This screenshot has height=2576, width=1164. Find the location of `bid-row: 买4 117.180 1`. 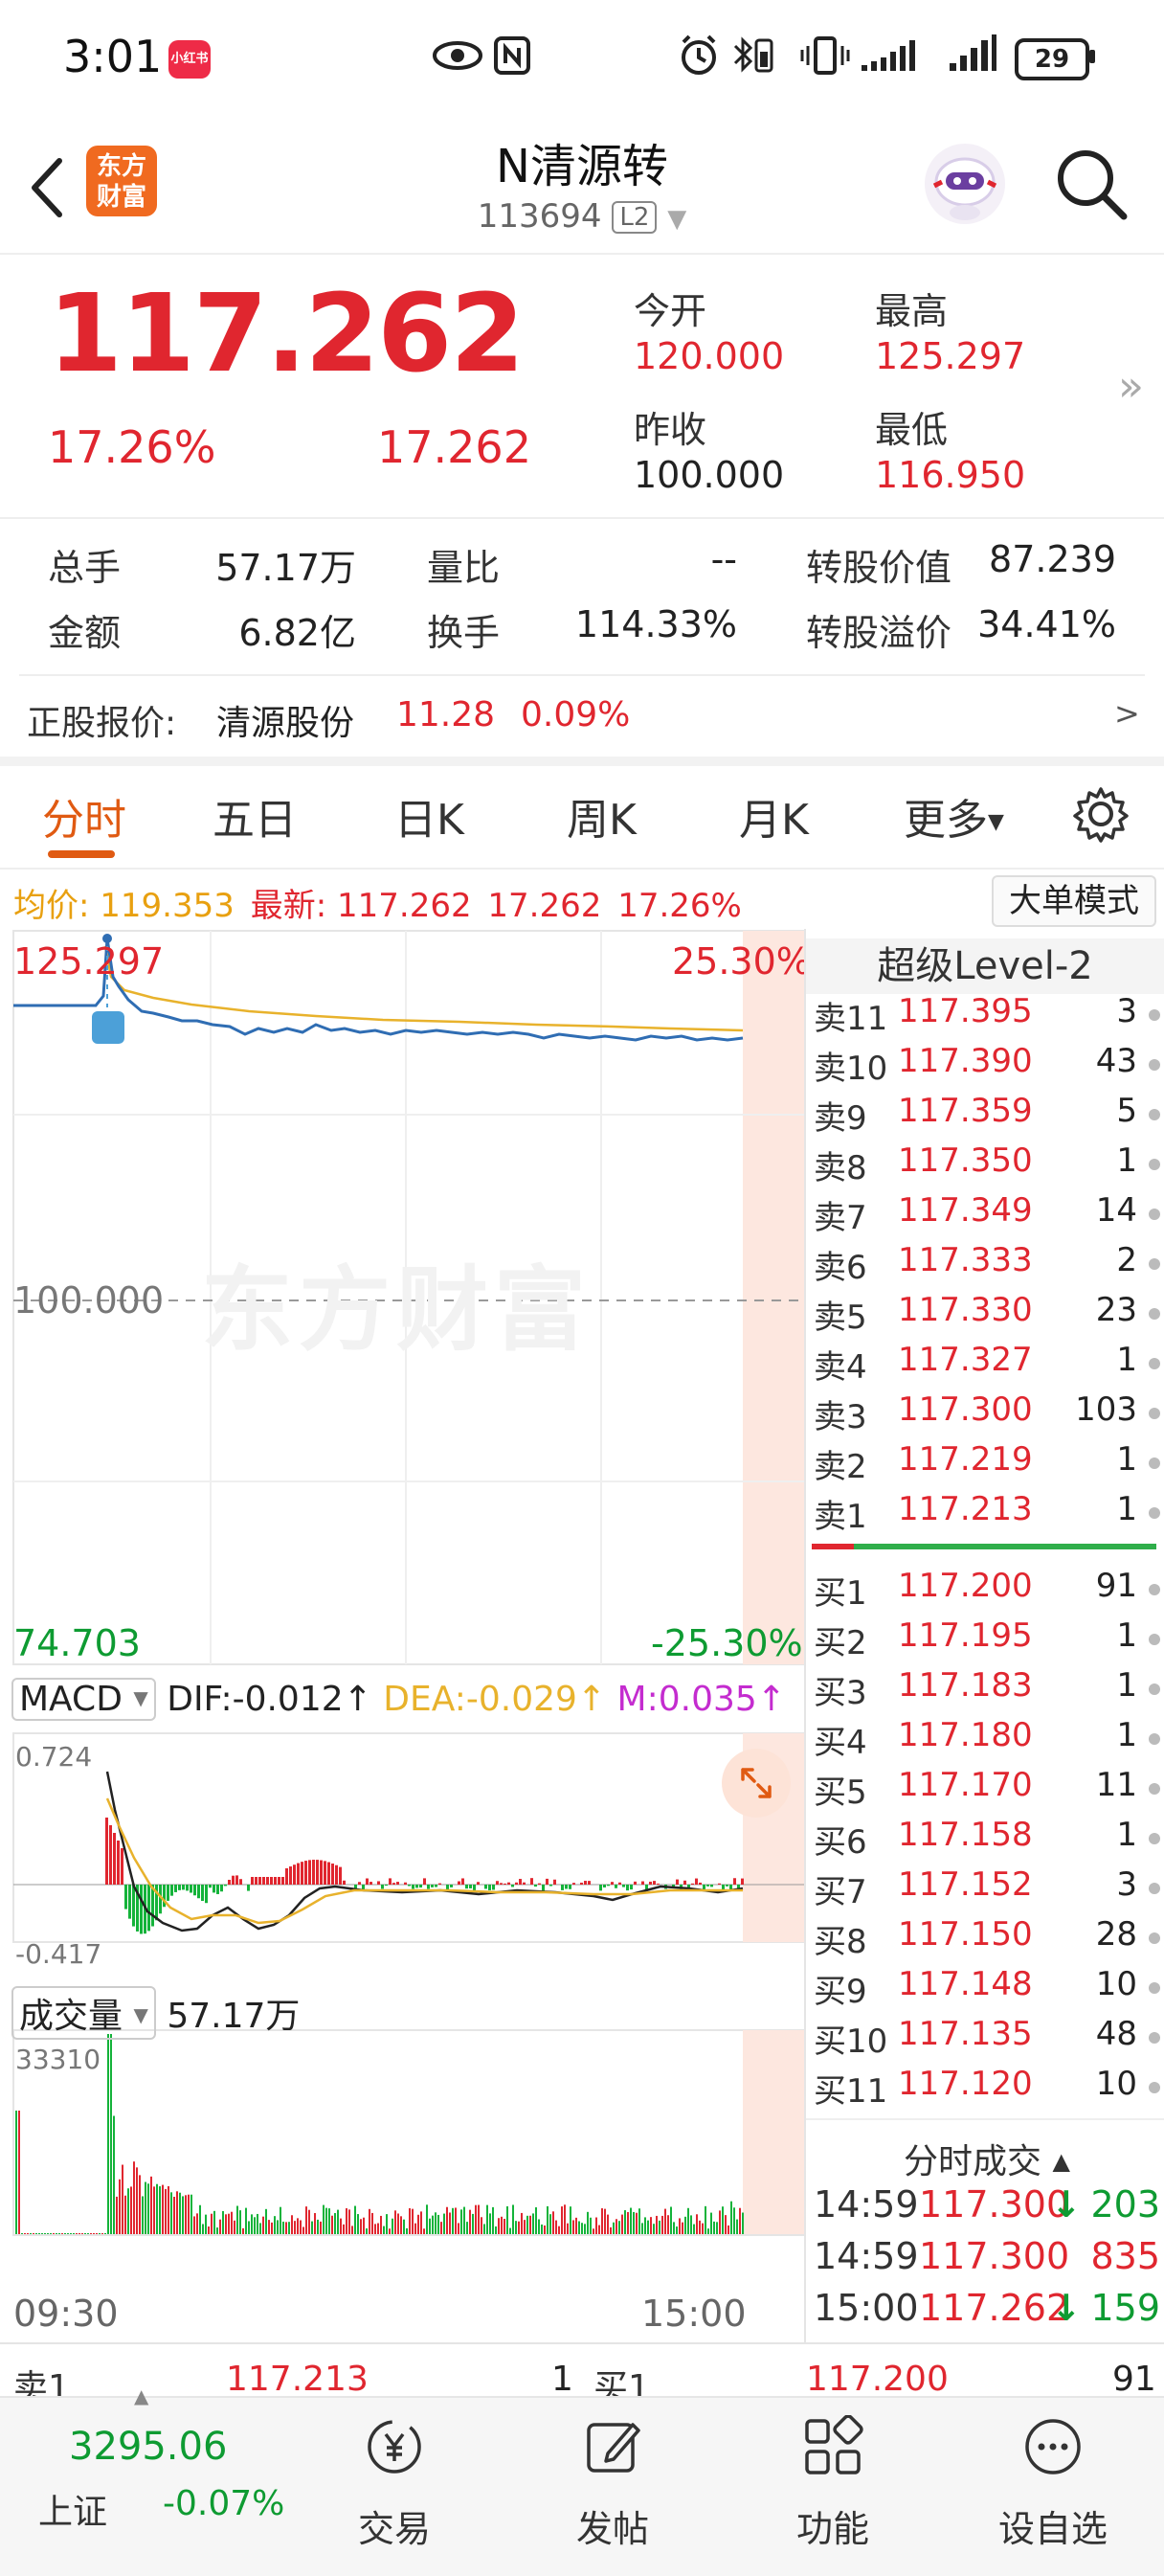

bid-row: 买4 117.180 1 is located at coordinates (987, 1741).